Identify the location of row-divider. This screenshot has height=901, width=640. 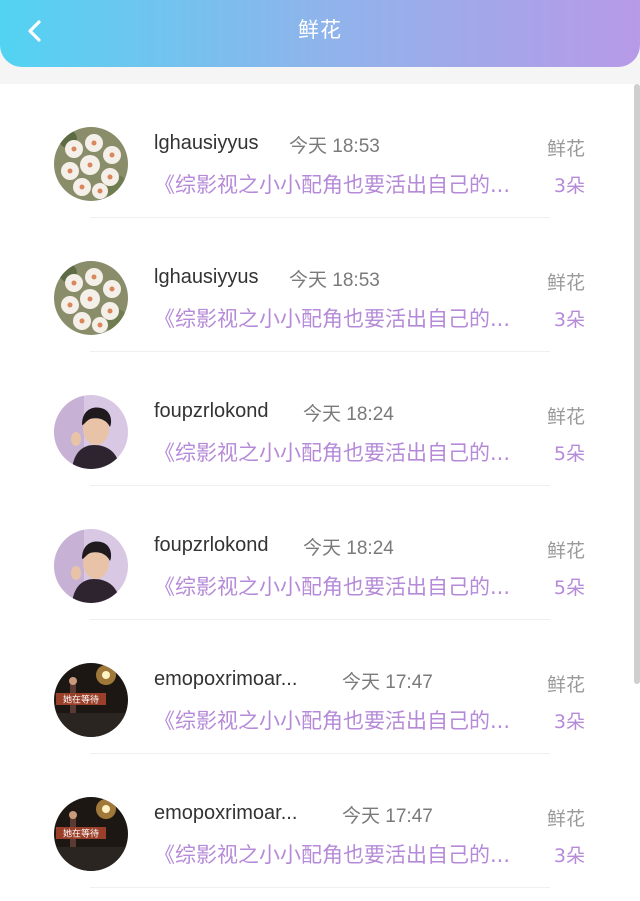
(320, 887).